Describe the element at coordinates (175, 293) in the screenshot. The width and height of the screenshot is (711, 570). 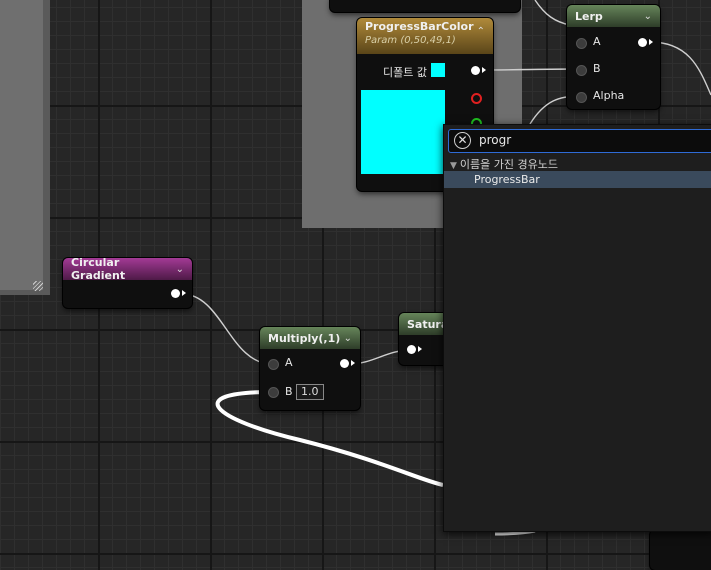
I see `pin-gradient-output` at that location.